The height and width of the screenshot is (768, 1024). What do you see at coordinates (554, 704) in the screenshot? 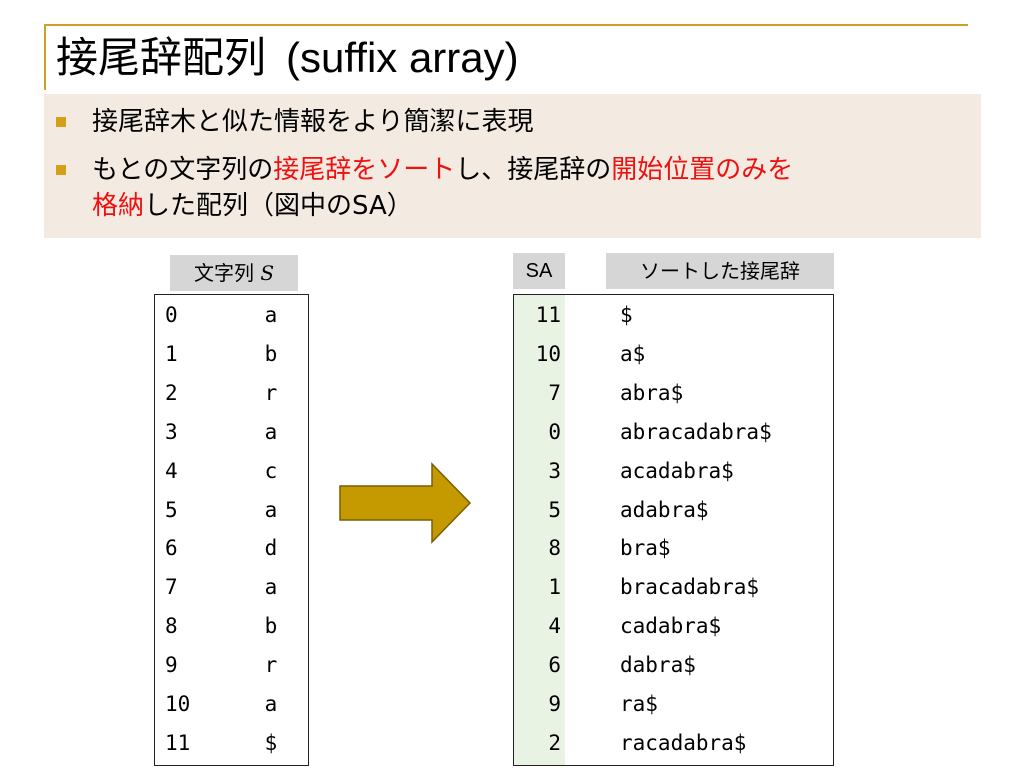
I see `sa-value: 9` at bounding box center [554, 704].